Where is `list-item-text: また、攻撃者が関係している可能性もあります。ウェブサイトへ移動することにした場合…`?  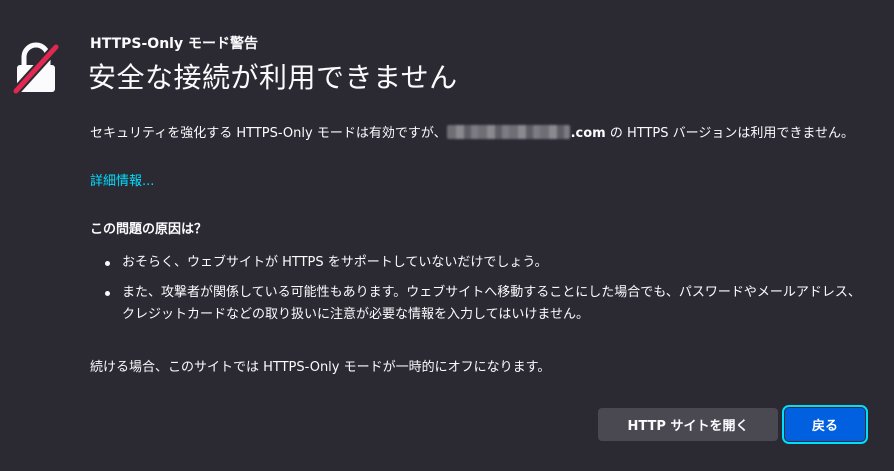 list-item-text: また、攻撃者が関係している可能性もあります。ウェブサイトへ移動することにした場合… is located at coordinates (491, 303).